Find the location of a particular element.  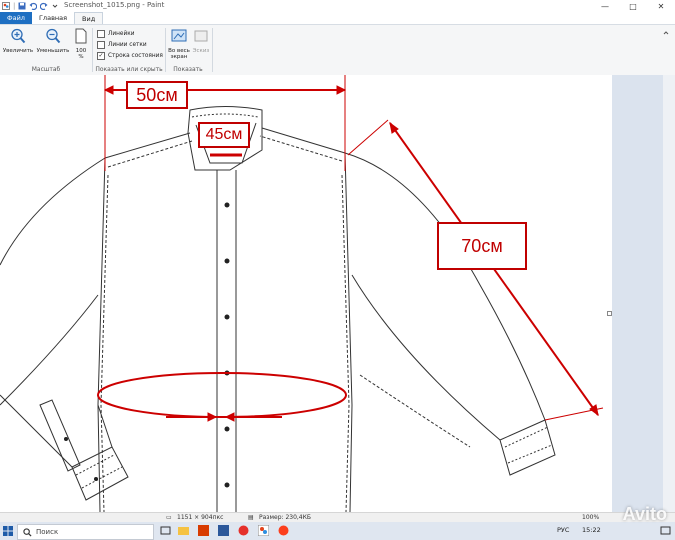

taskbar: Поиск РУС 15:22 is located at coordinates (337, 531).